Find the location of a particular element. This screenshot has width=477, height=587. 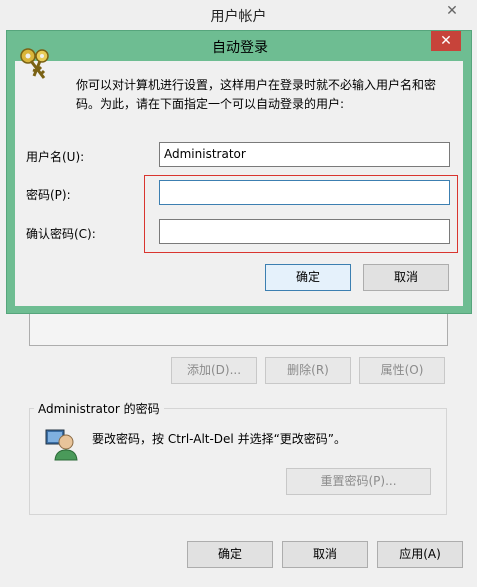

properties-button: 属性(O) is located at coordinates (402, 370).